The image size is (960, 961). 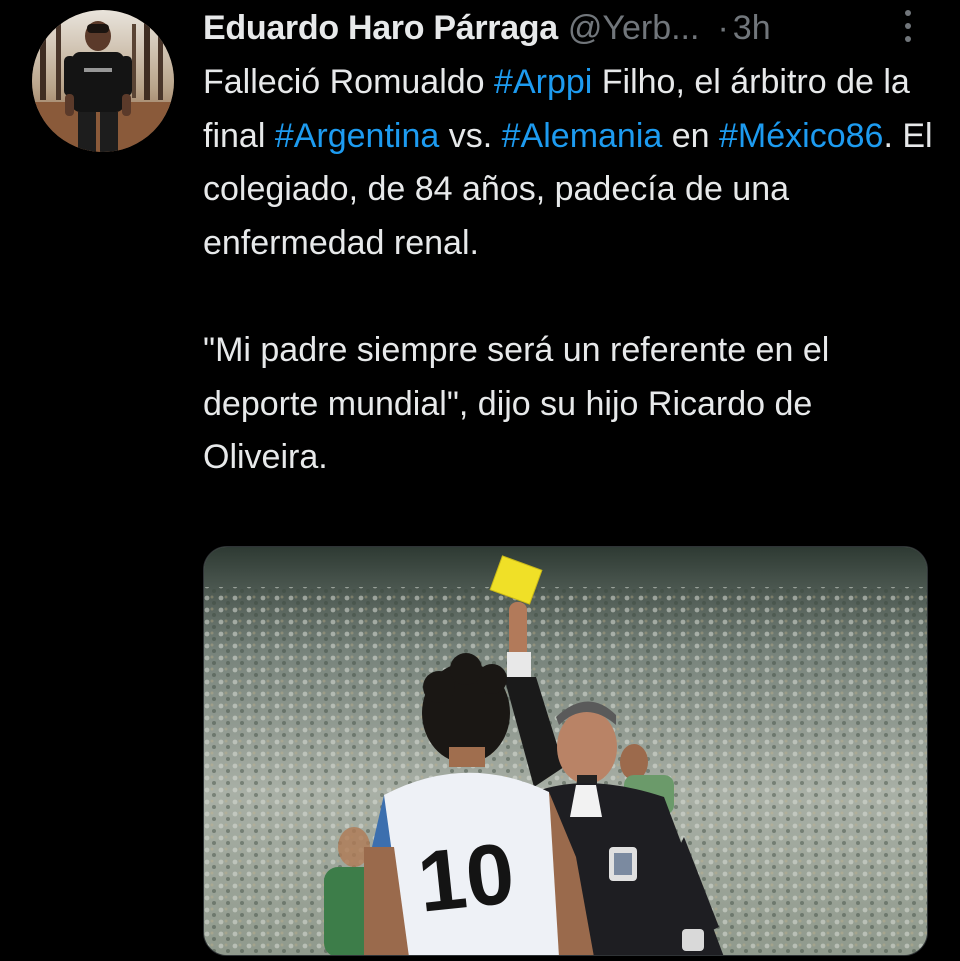 I want to click on text-segment: en, so click(x=691, y=135).